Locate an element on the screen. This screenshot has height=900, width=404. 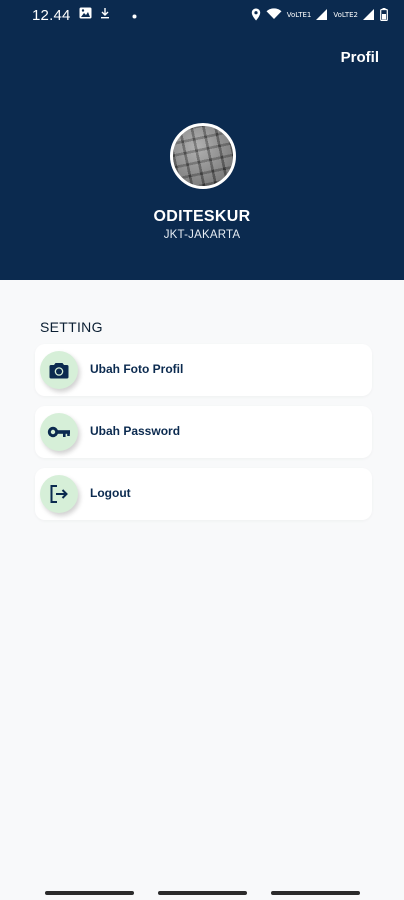
signal2-icon is located at coordinates (369, 15).